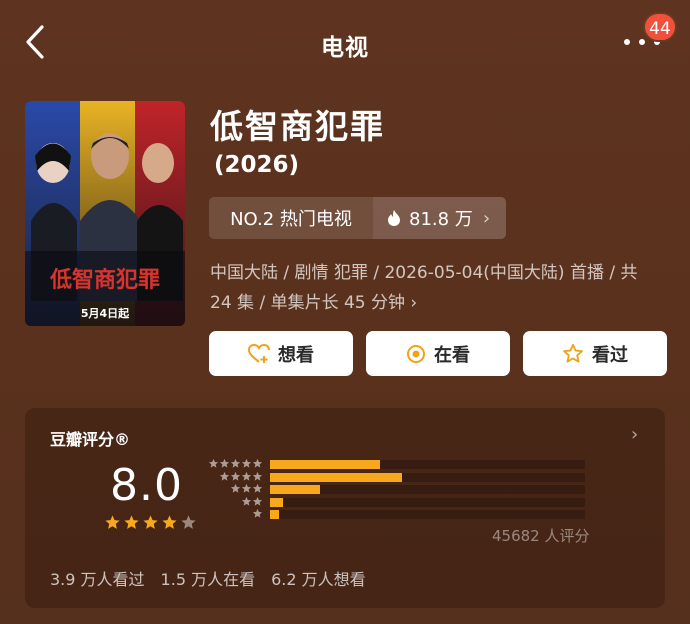 Image resolution: width=690 pixels, height=624 pixels. What do you see at coordinates (188, 522) in the screenshot?
I see `star-empty-icon` at bounding box center [188, 522].